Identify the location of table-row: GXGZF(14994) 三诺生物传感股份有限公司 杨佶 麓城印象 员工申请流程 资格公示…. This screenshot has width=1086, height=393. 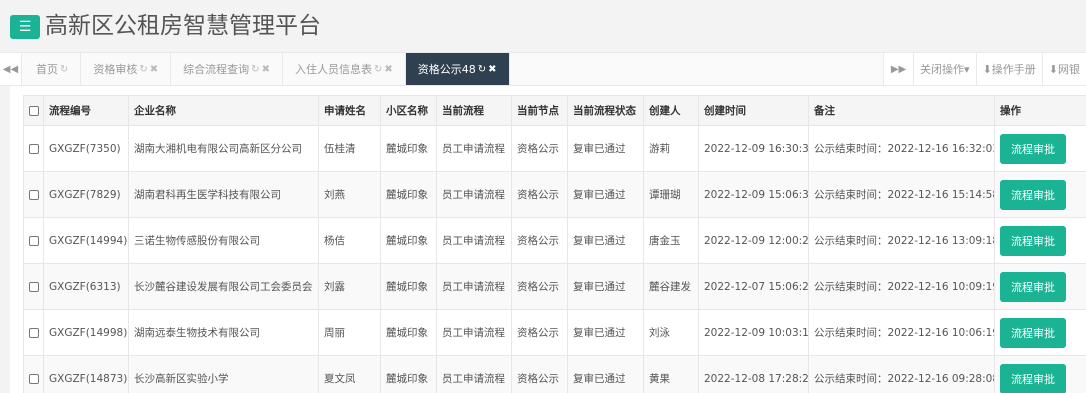
(554, 240).